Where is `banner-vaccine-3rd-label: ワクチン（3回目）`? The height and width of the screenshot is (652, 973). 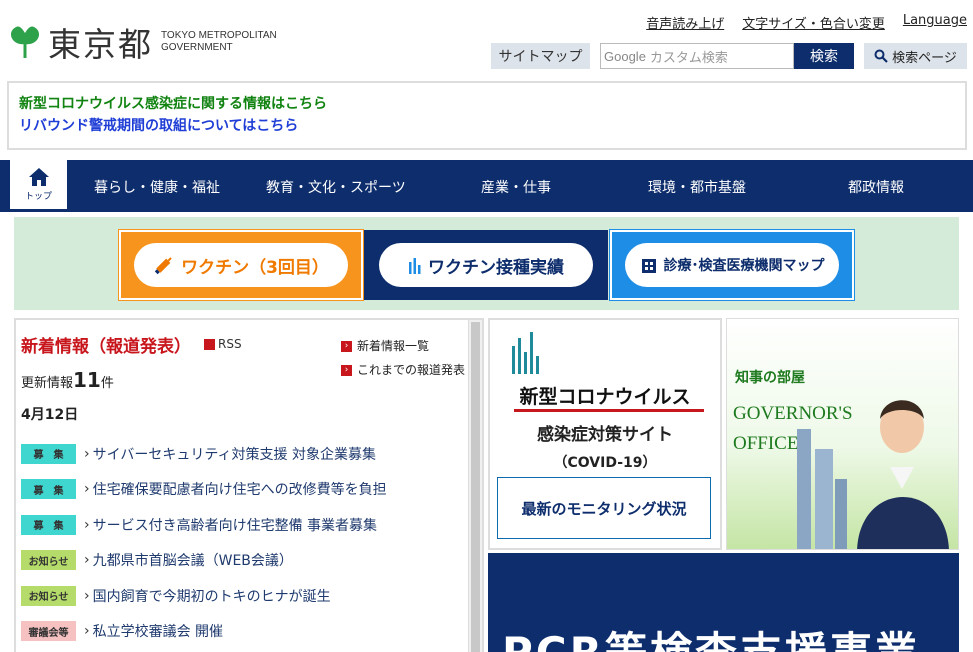 banner-vaccine-3rd-label: ワクチン（3回目） is located at coordinates (255, 267).